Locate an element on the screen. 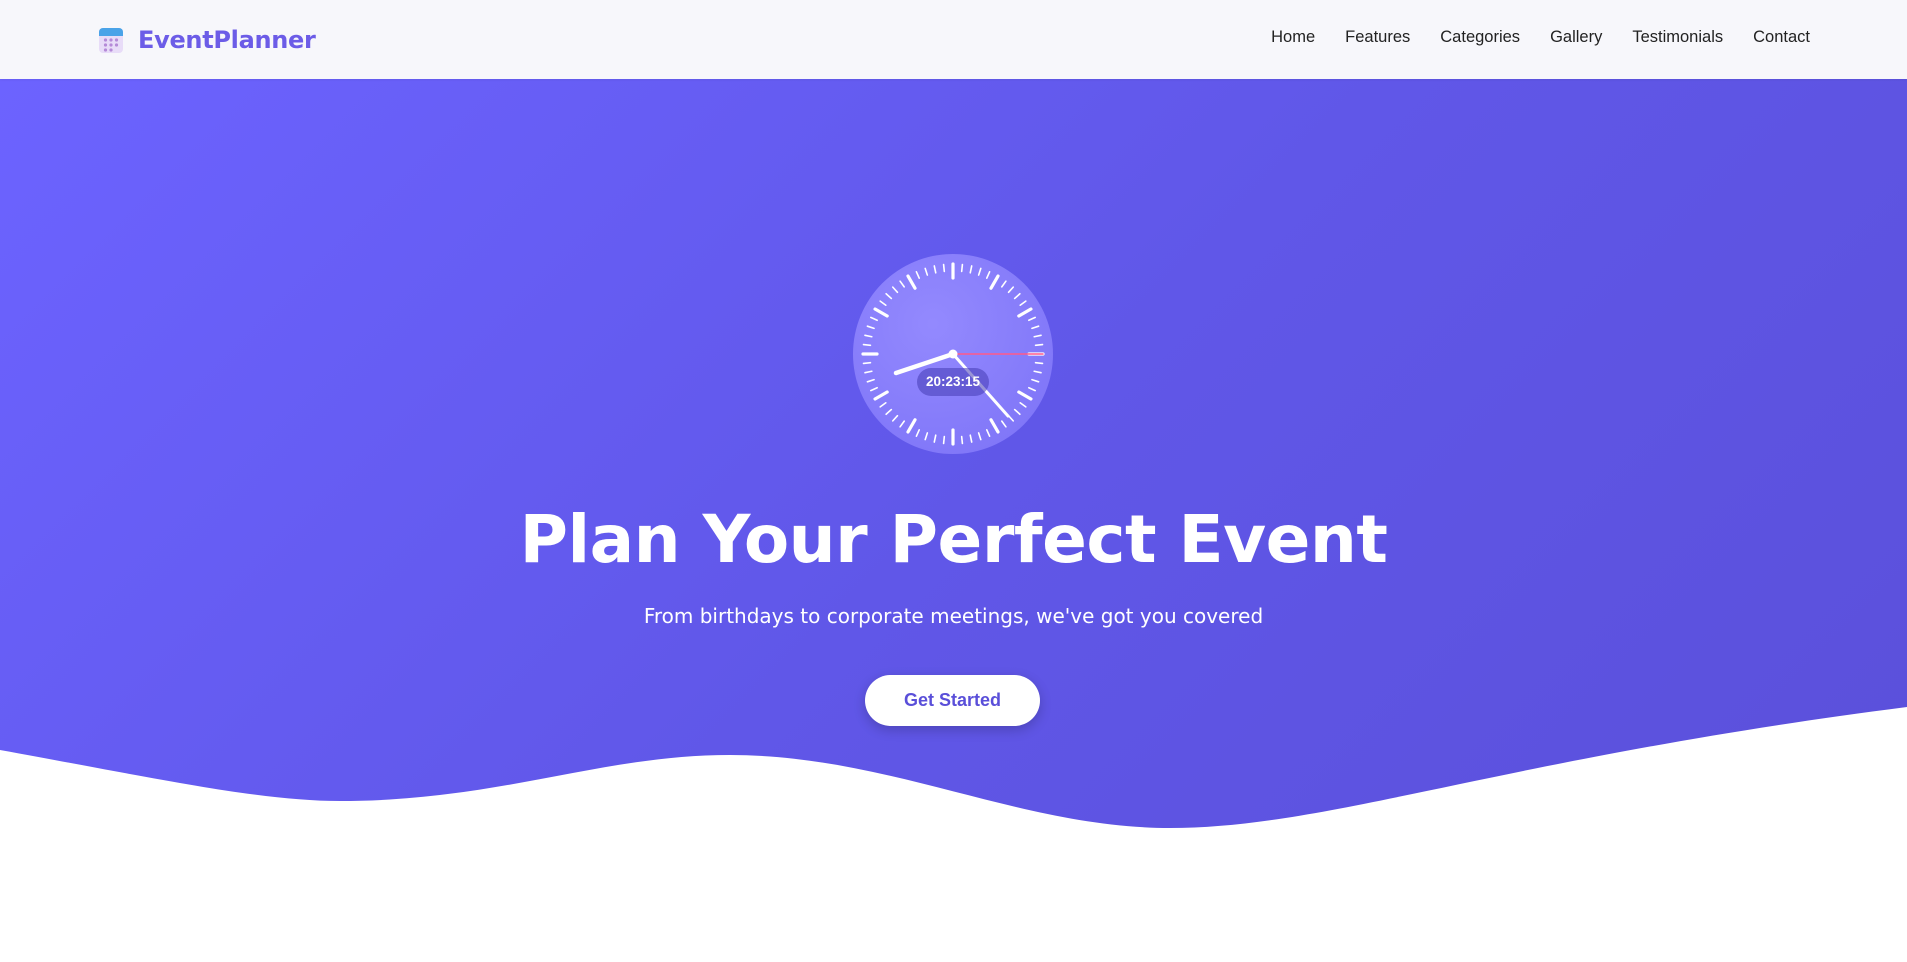 The width and height of the screenshot is (1907, 962). clock-center is located at coordinates (953, 354).